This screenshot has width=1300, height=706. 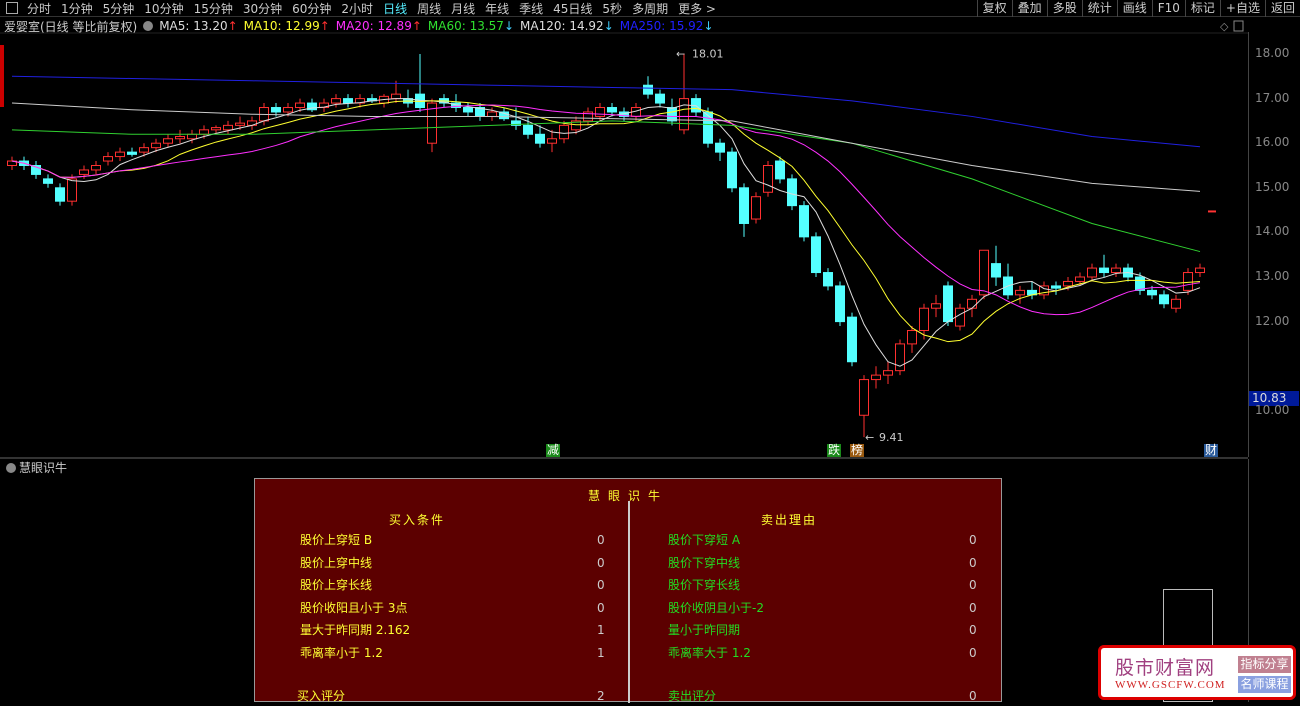 I want to click on toolbar-button: 返回, so click(x=1282, y=8).